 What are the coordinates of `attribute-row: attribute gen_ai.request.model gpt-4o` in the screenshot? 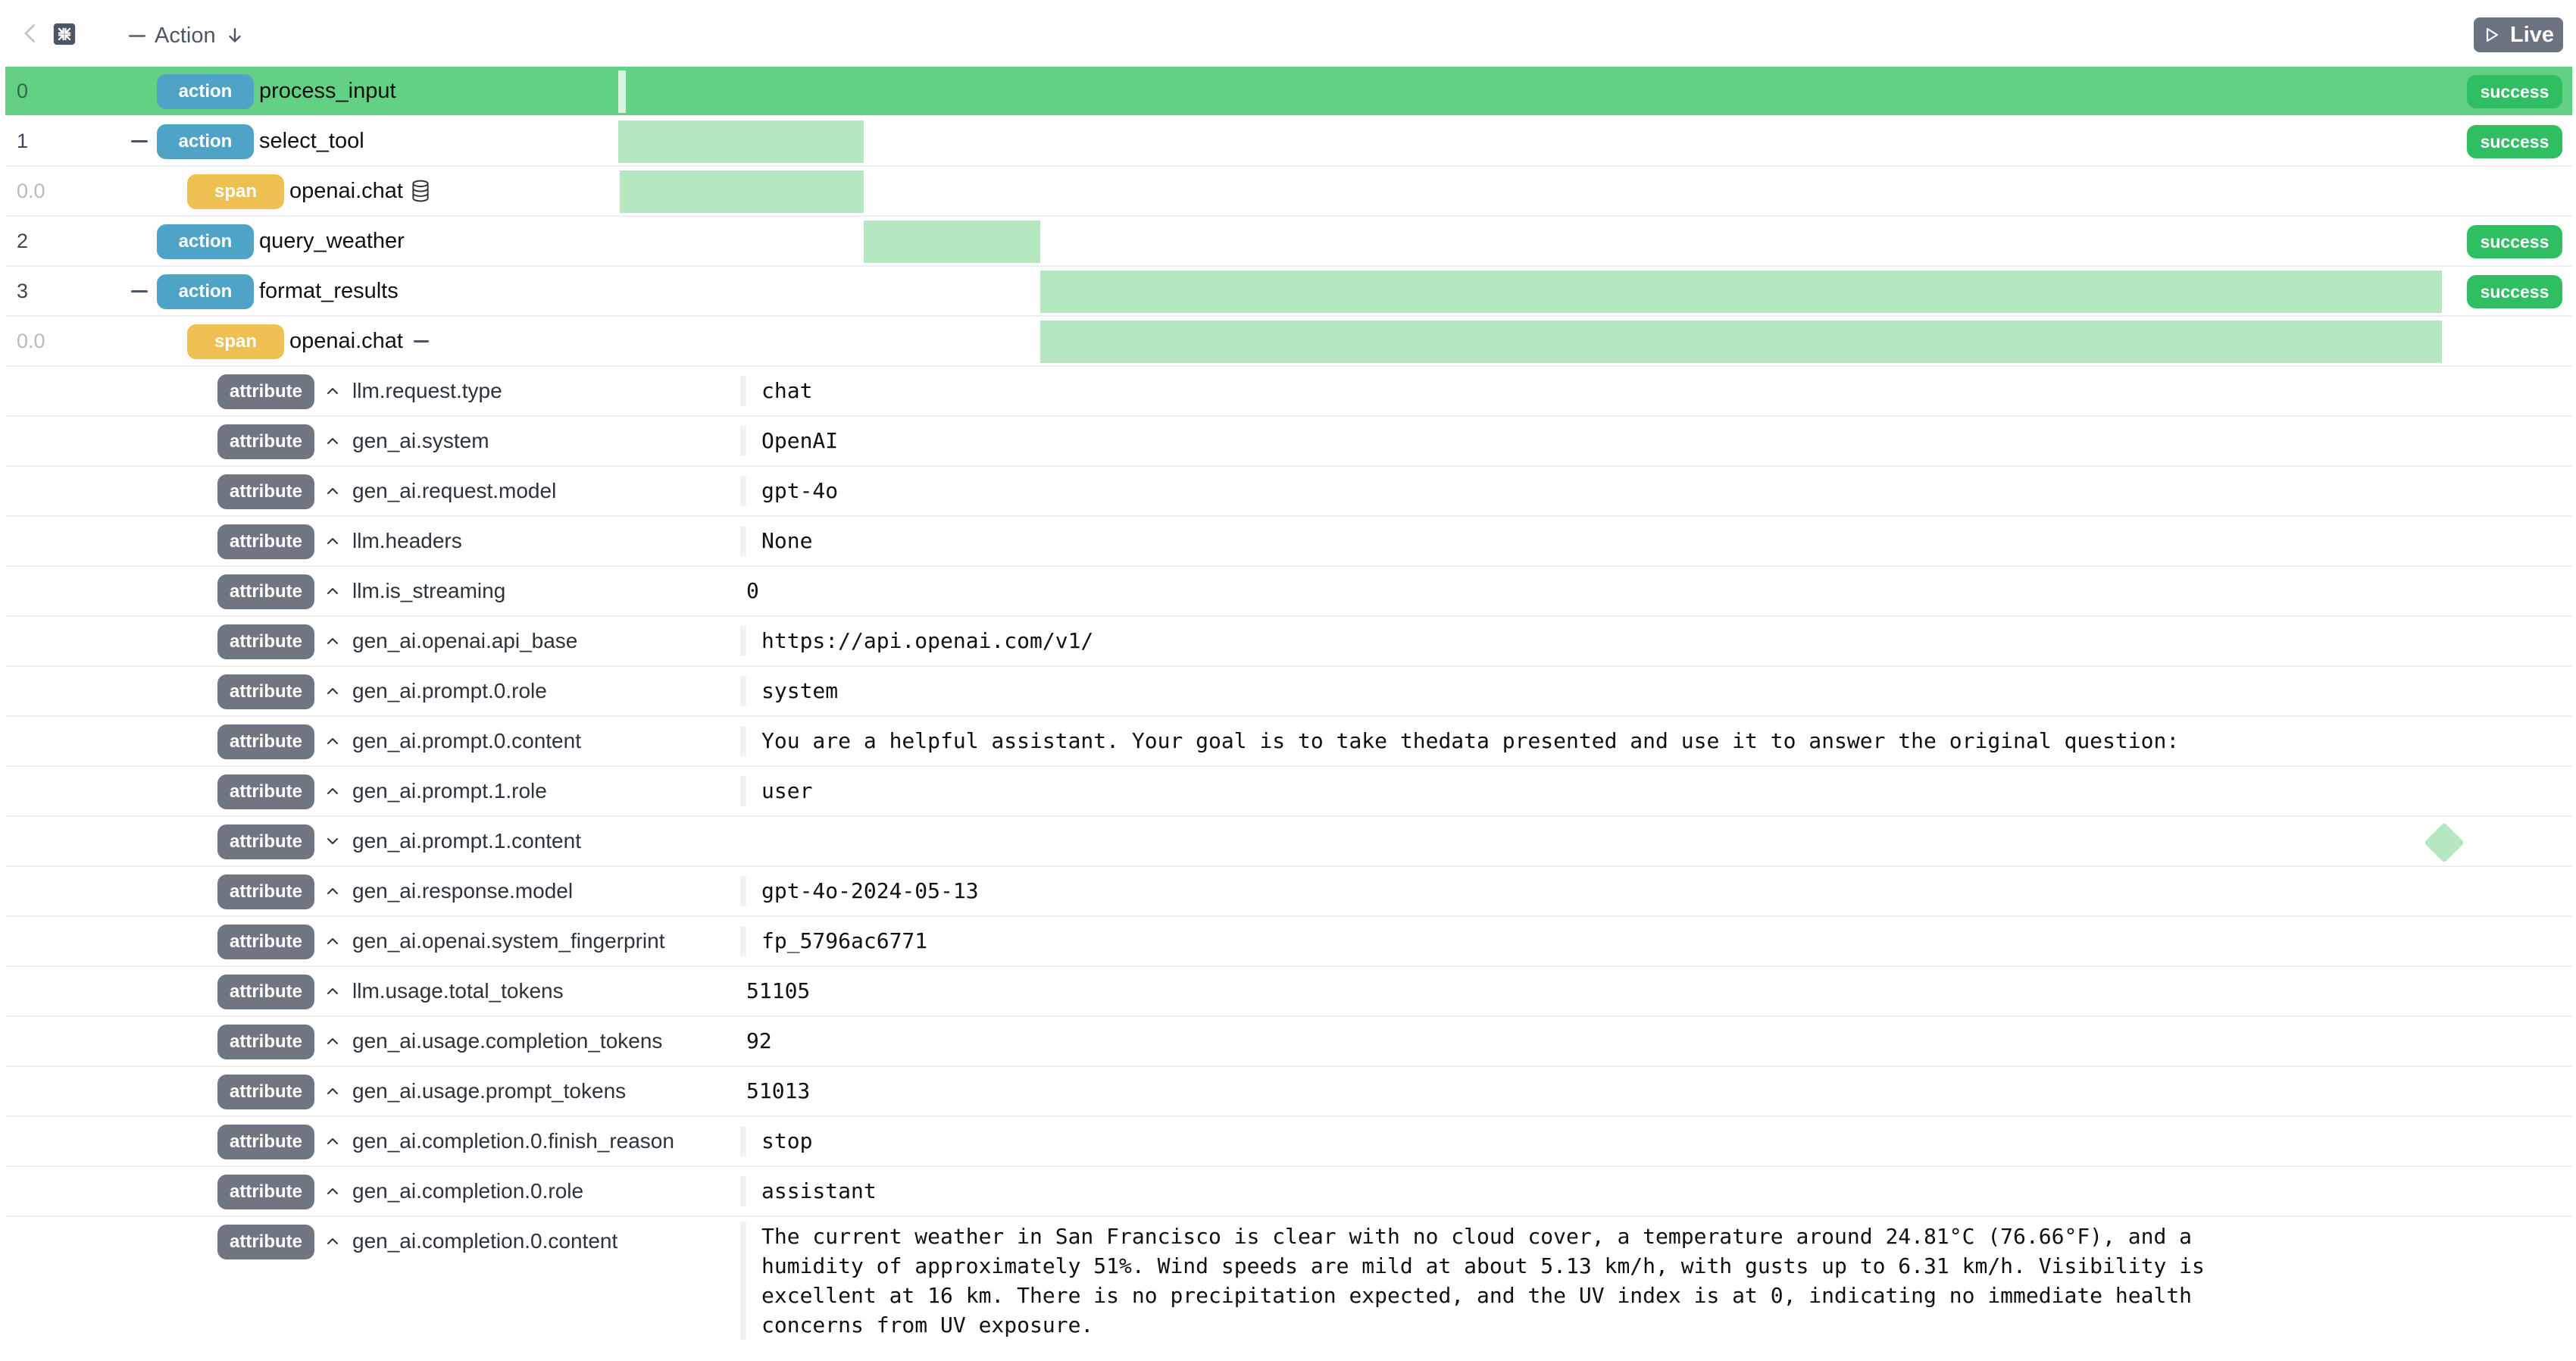 It's located at (1288, 492).